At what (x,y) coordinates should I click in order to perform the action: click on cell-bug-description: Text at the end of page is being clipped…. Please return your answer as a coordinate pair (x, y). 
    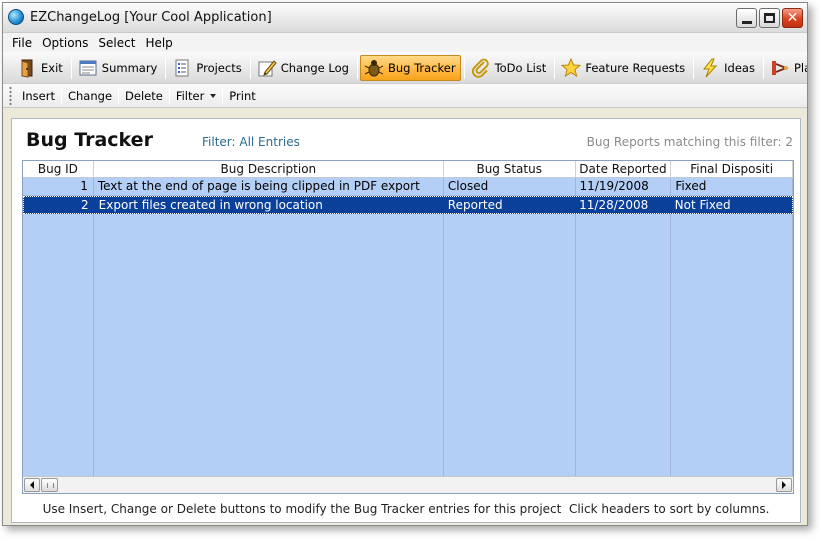
    Looking at the image, I should click on (258, 186).